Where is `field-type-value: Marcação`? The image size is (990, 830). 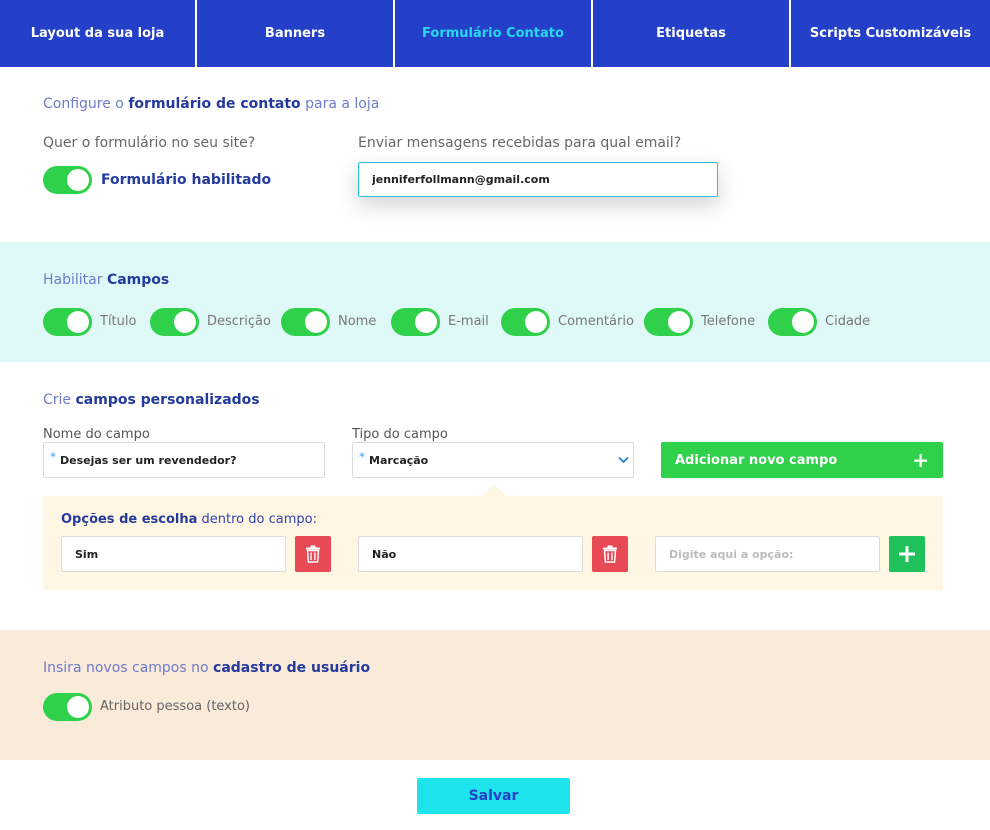 field-type-value: Marcação is located at coordinates (399, 460).